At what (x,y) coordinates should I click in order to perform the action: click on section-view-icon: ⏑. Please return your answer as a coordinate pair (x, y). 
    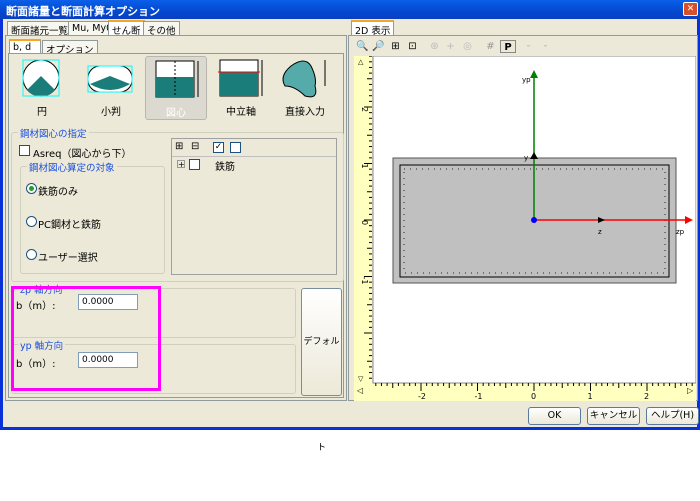
    Looking at the image, I should click on (528, 46).